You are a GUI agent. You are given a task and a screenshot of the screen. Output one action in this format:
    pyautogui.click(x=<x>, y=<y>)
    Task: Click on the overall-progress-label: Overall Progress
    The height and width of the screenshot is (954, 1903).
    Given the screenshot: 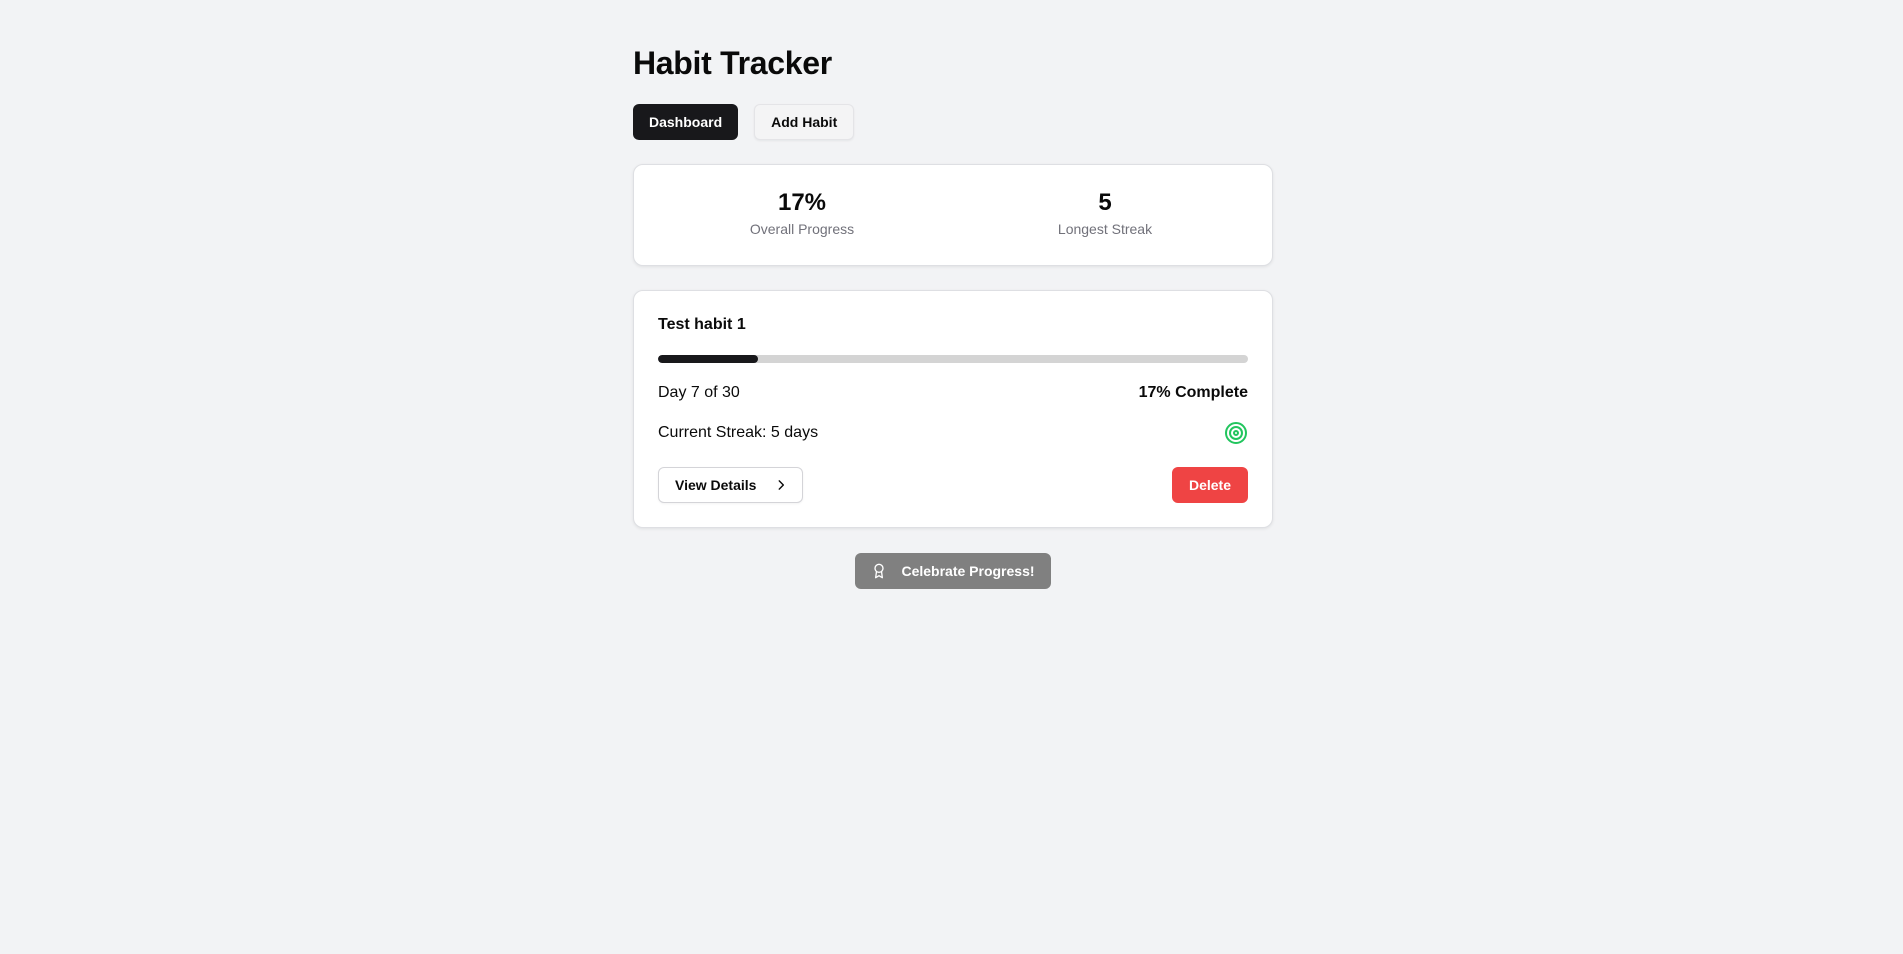 What is the action you would take?
    pyautogui.click(x=802, y=229)
    